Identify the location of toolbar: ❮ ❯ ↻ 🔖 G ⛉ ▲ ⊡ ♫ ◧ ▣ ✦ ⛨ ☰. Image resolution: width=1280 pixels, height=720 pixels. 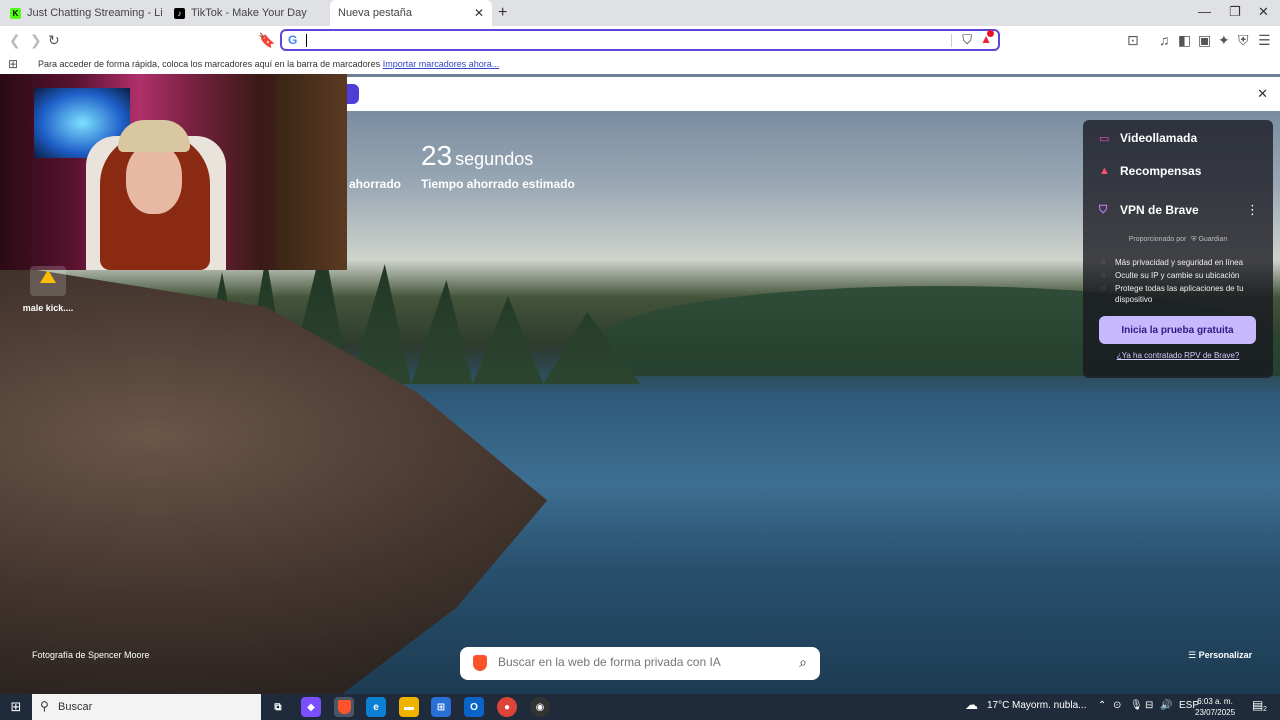
(640, 40).